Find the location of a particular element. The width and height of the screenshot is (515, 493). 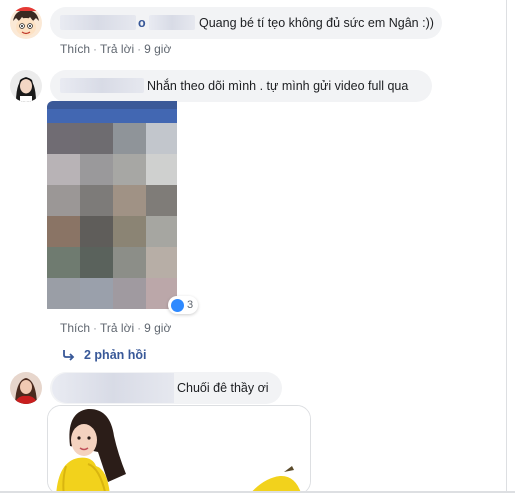

phone-status-bar is located at coordinates (112, 105).